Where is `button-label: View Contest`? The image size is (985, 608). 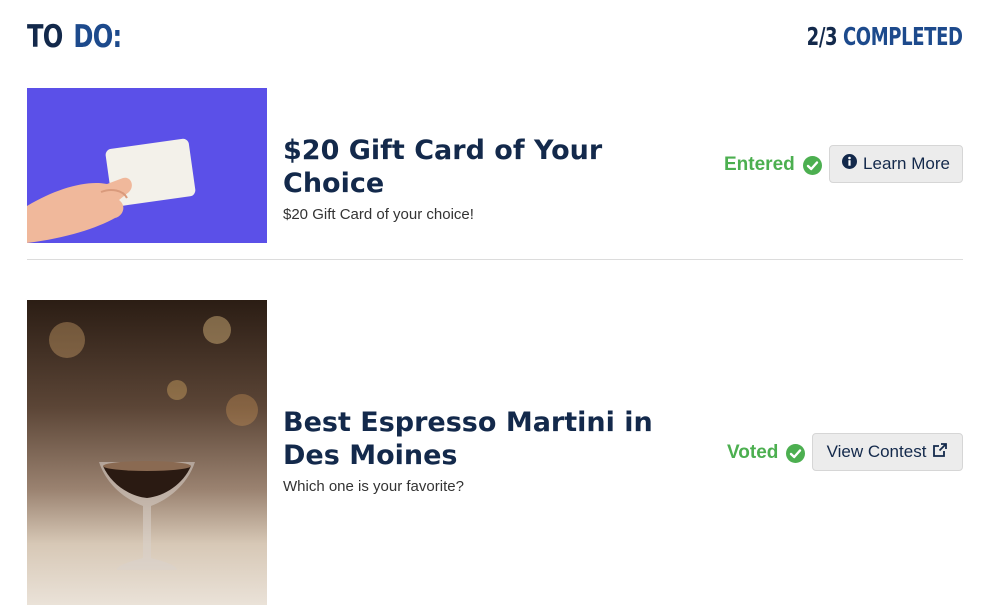 button-label: View Contest is located at coordinates (876, 451).